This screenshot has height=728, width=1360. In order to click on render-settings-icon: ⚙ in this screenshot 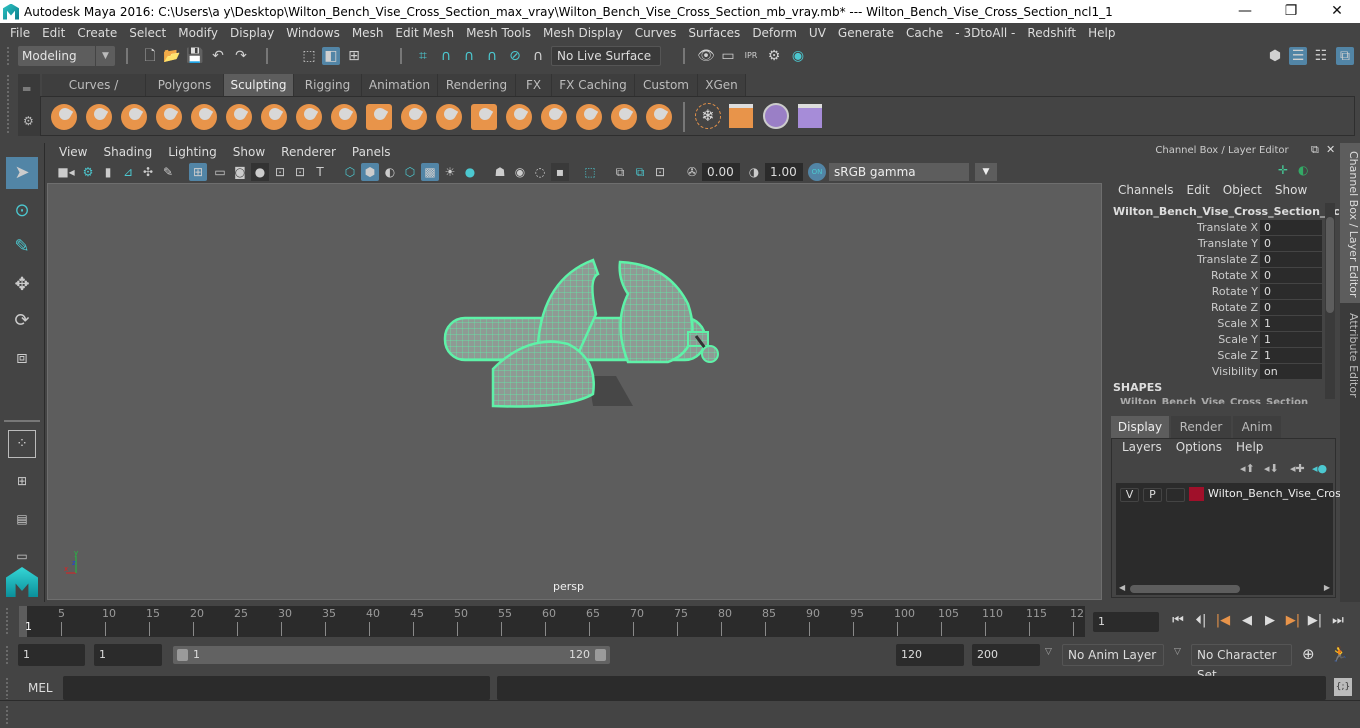, I will do `click(774, 56)`.